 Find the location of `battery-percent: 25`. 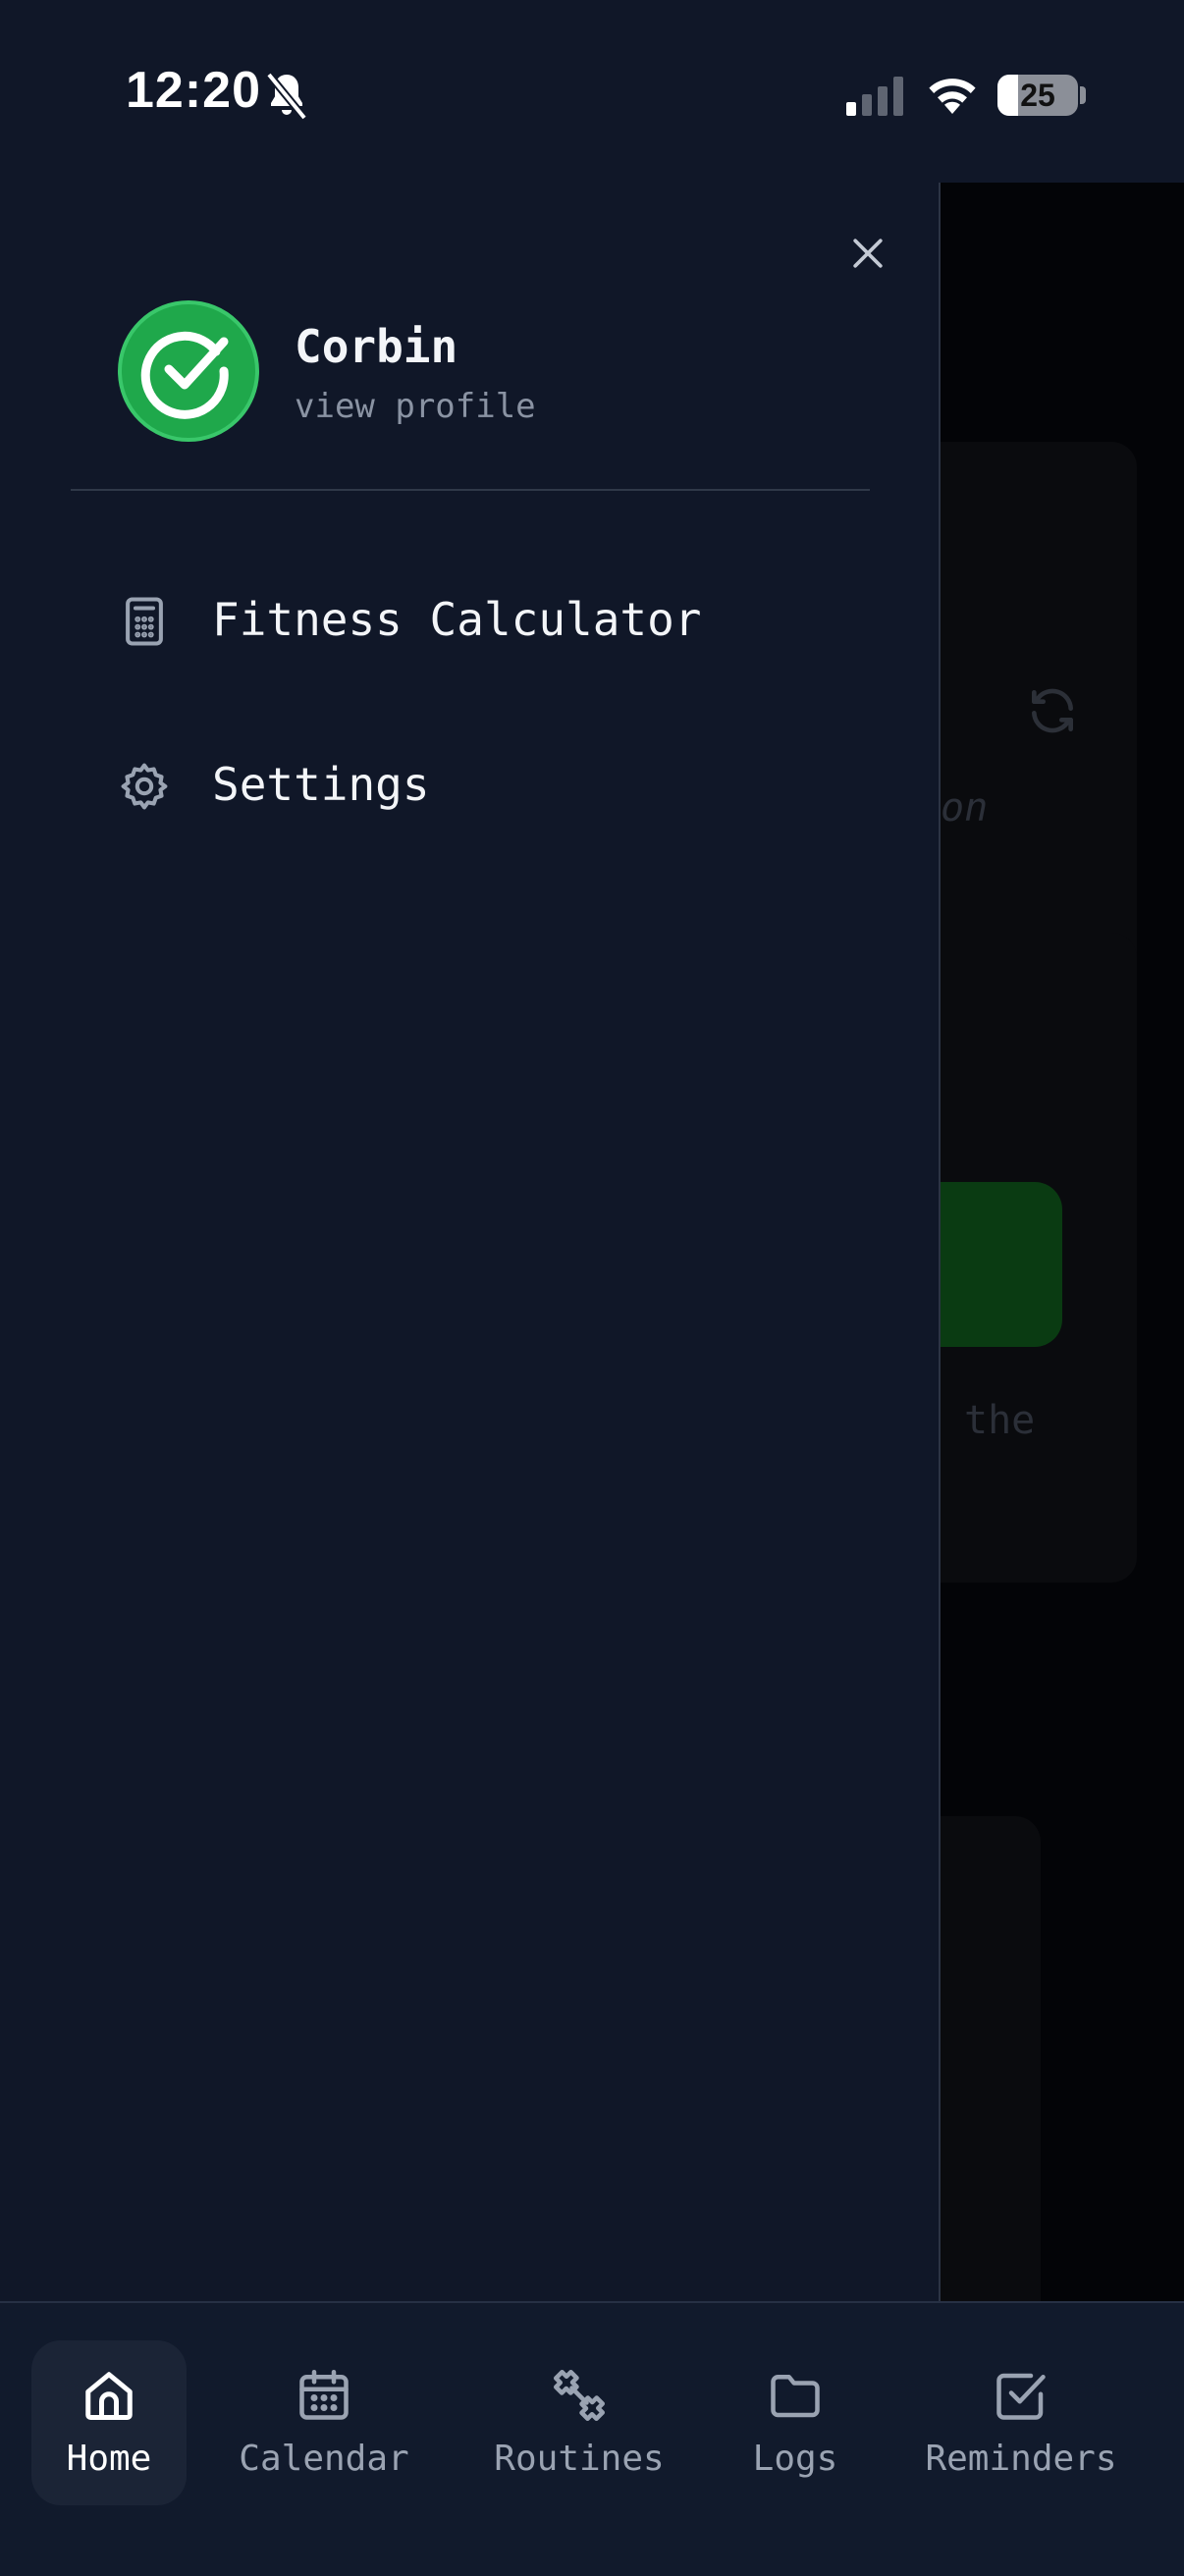

battery-percent: 25 is located at coordinates (1037, 95).